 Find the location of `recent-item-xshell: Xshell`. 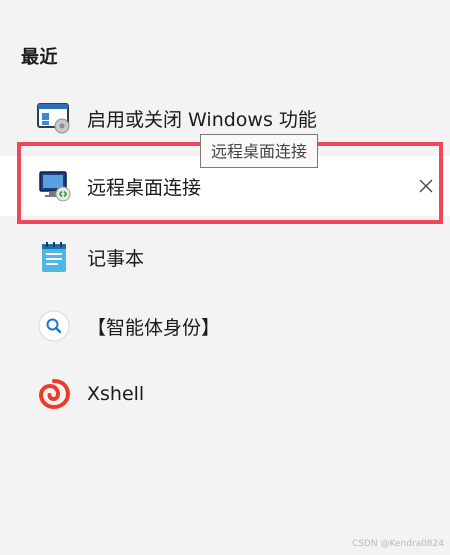

recent-item-xshell: Xshell is located at coordinates (225, 394).